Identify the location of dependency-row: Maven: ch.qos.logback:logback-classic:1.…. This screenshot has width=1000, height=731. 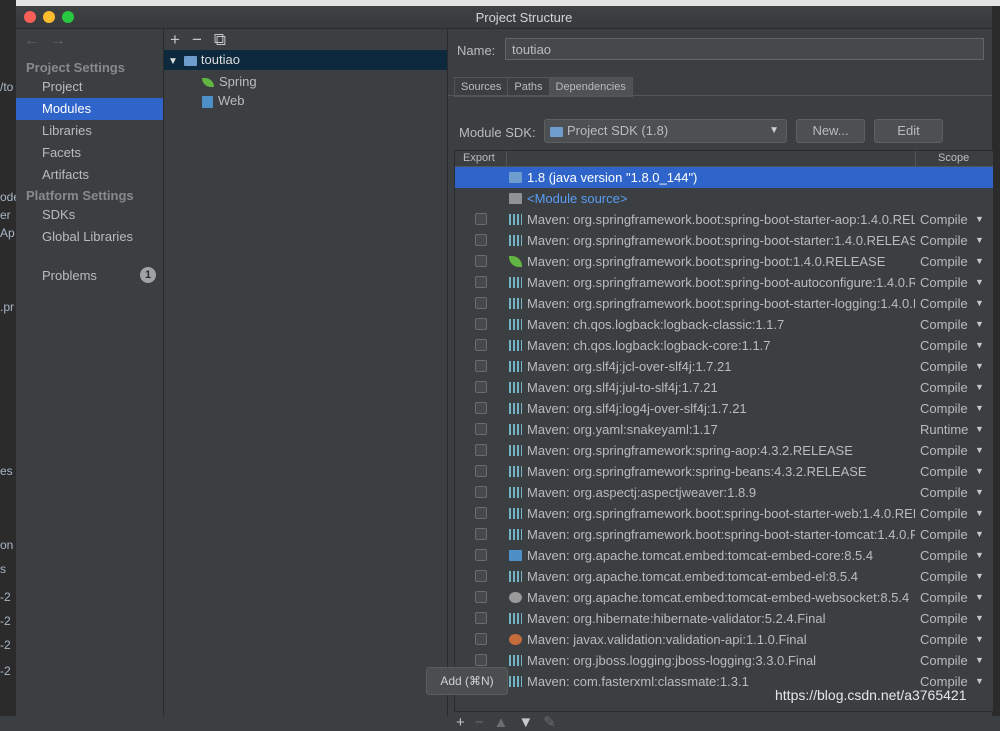
(724, 324).